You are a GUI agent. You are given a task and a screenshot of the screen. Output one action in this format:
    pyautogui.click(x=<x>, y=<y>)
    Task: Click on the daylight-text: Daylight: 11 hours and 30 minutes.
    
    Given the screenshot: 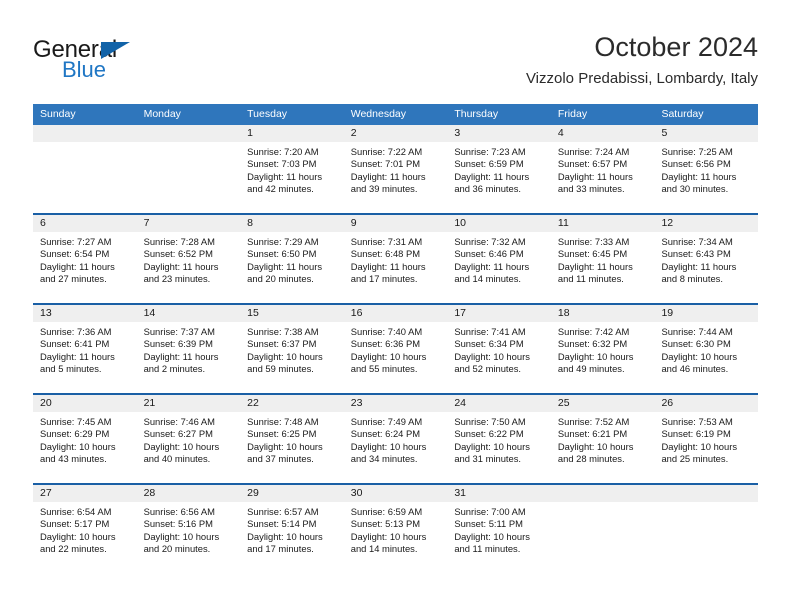 What is the action you would take?
    pyautogui.click(x=699, y=182)
    